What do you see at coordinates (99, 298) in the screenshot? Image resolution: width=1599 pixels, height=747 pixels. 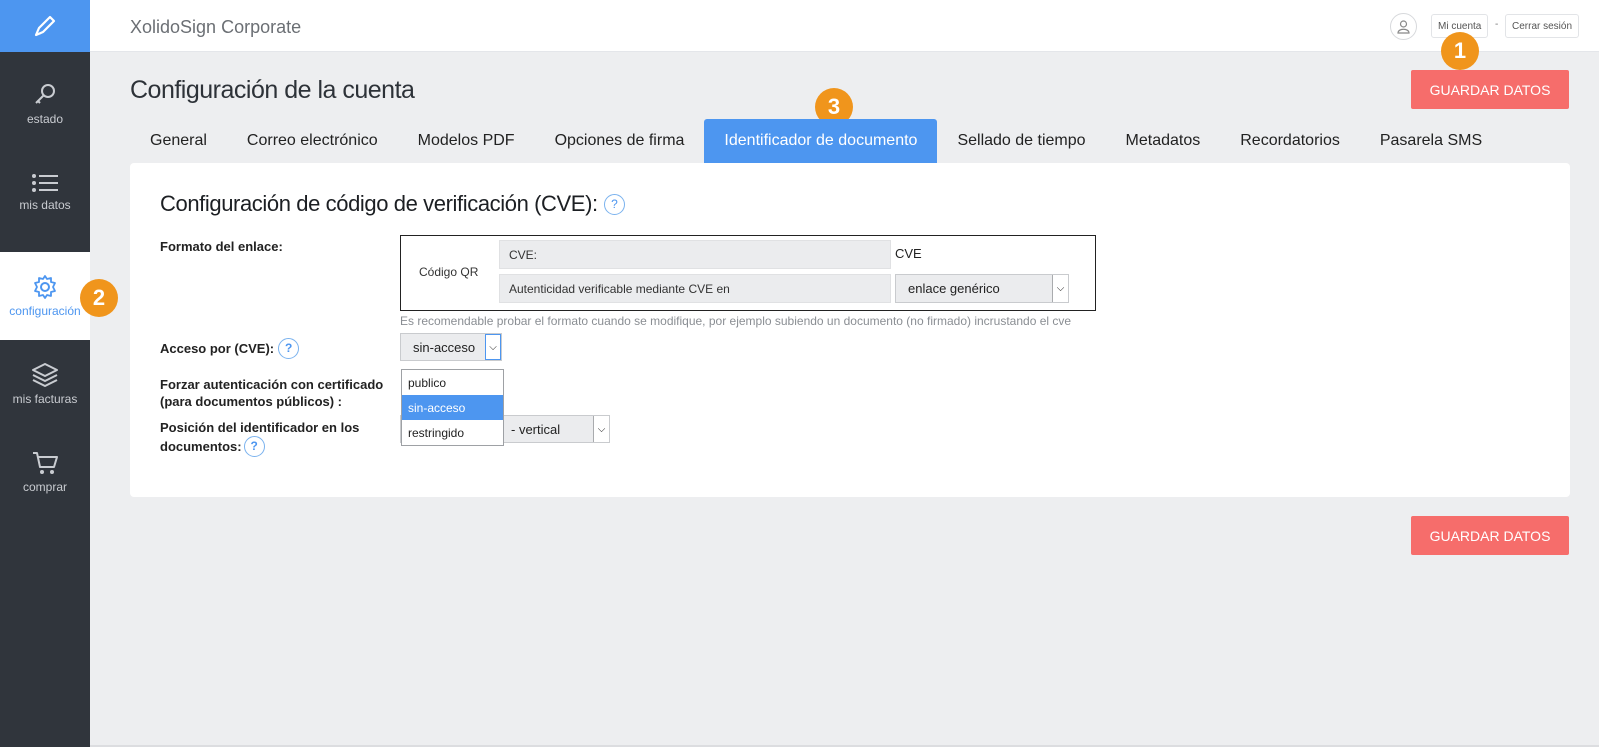 I see `step-badge-2: 2` at bounding box center [99, 298].